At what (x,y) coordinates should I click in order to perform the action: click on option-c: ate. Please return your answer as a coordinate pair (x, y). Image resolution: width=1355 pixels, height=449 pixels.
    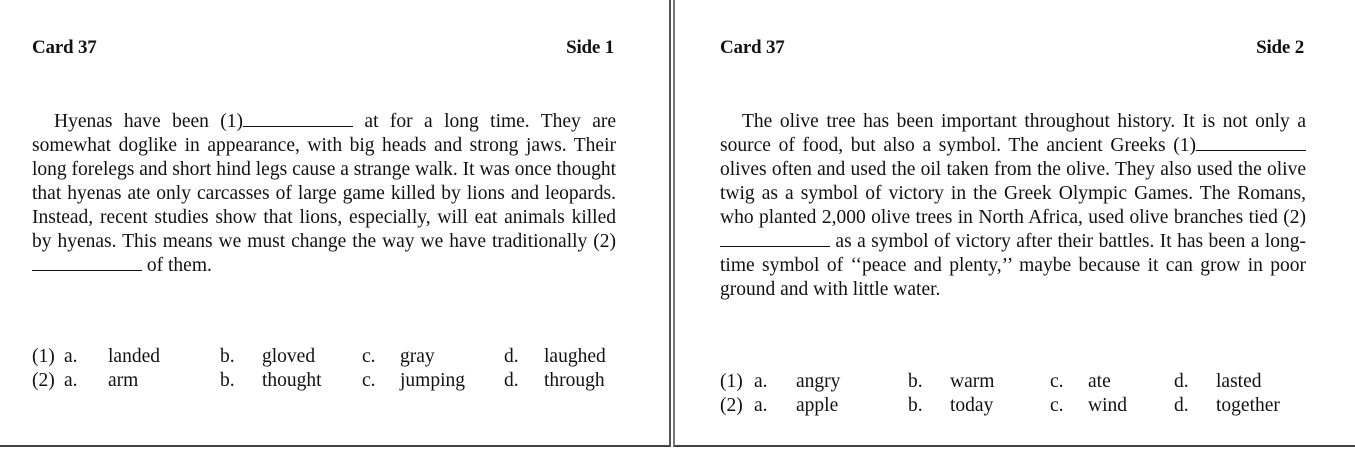
    Looking at the image, I should click on (1099, 381).